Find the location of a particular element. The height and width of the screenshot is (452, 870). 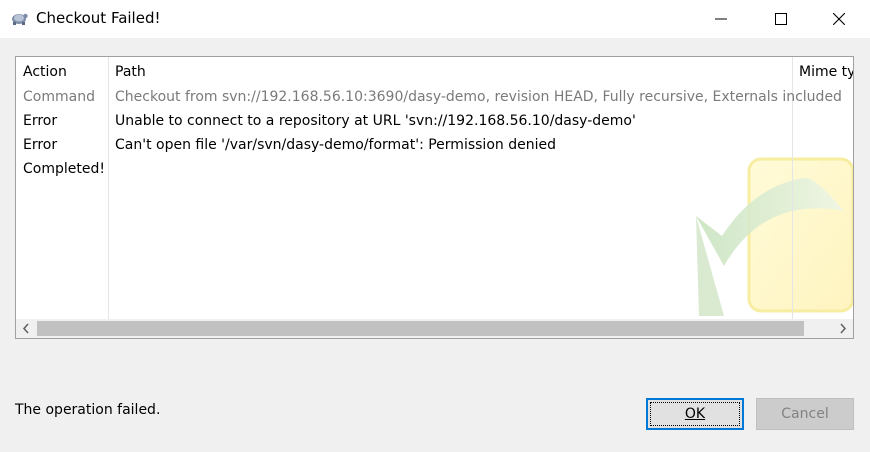

cancel-button-label: Cancel is located at coordinates (805, 414).